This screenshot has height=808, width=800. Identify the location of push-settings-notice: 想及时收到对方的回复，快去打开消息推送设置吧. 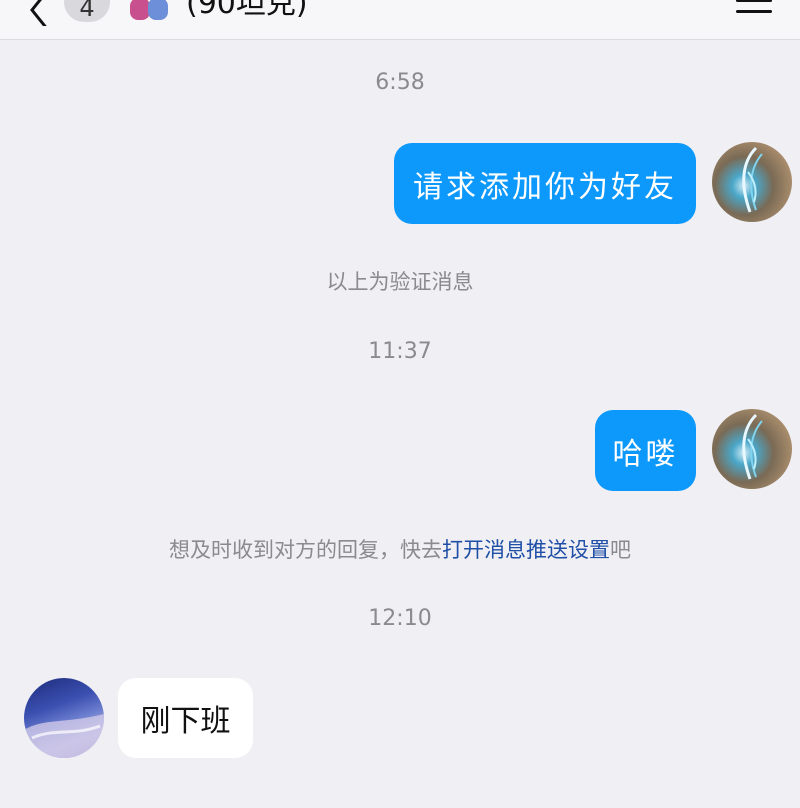
(400, 549).